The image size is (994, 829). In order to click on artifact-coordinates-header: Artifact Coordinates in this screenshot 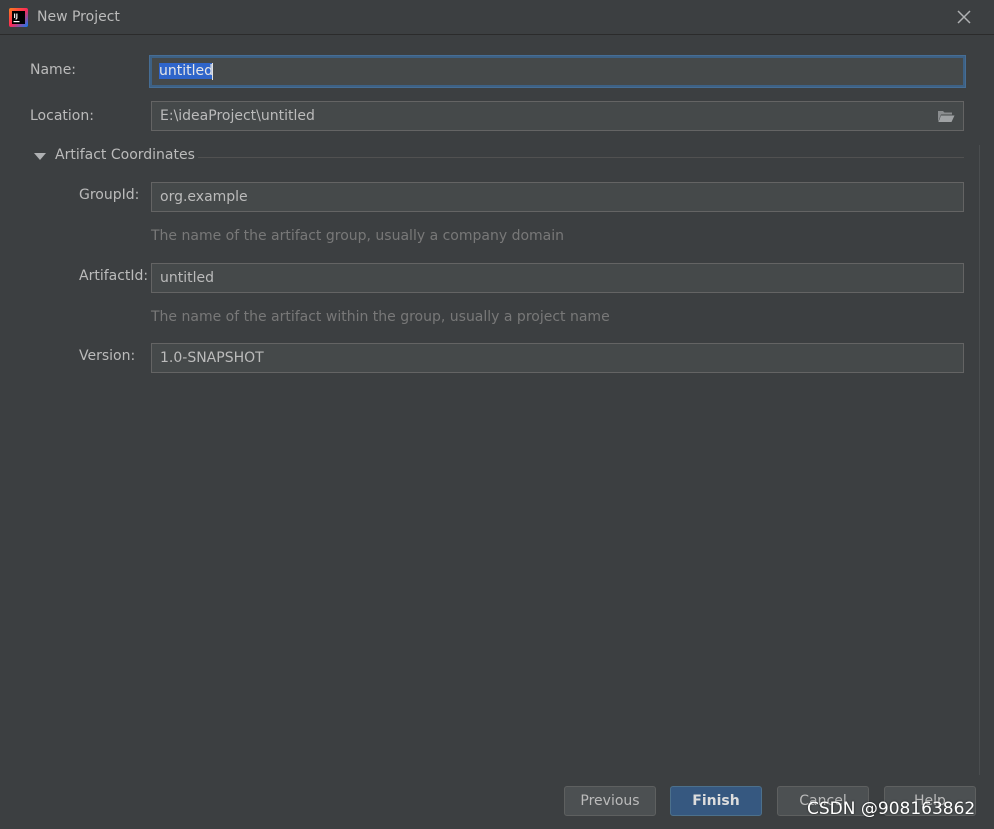, I will do `click(125, 155)`.